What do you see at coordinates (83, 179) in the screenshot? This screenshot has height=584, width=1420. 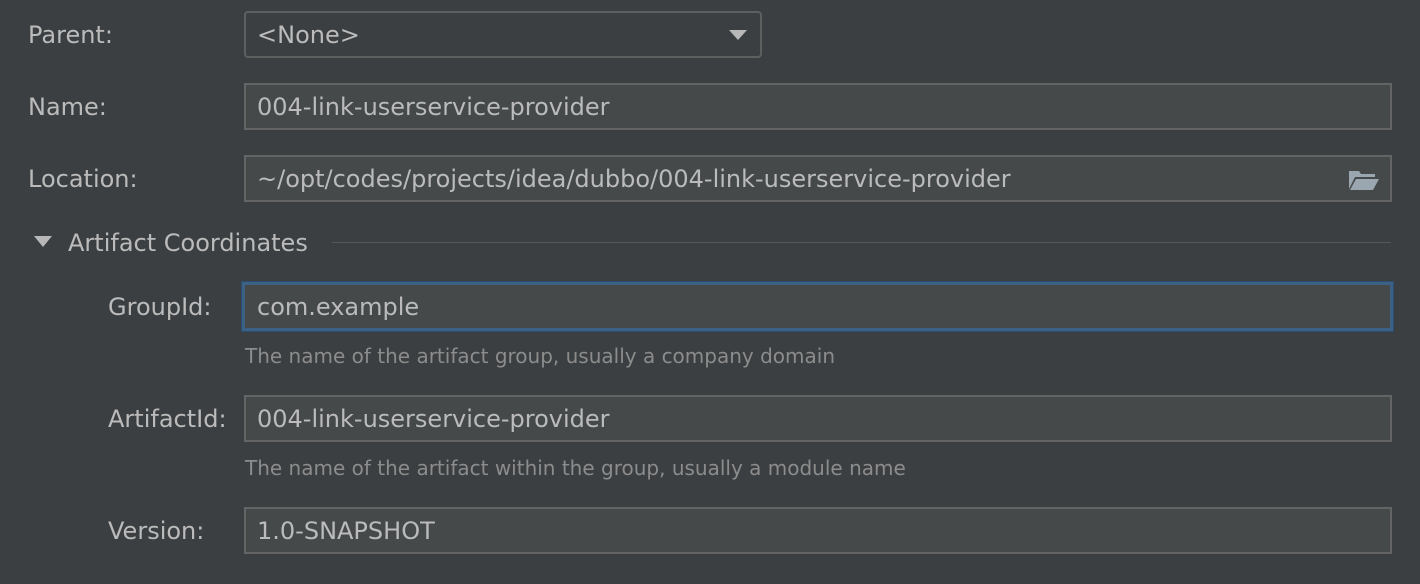 I see `location-label: Location:` at bounding box center [83, 179].